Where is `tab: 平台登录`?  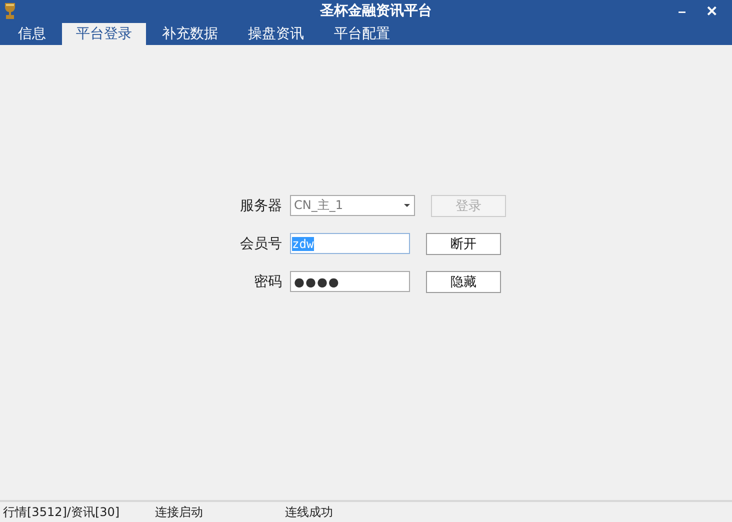
tab: 平台登录 is located at coordinates (104, 34).